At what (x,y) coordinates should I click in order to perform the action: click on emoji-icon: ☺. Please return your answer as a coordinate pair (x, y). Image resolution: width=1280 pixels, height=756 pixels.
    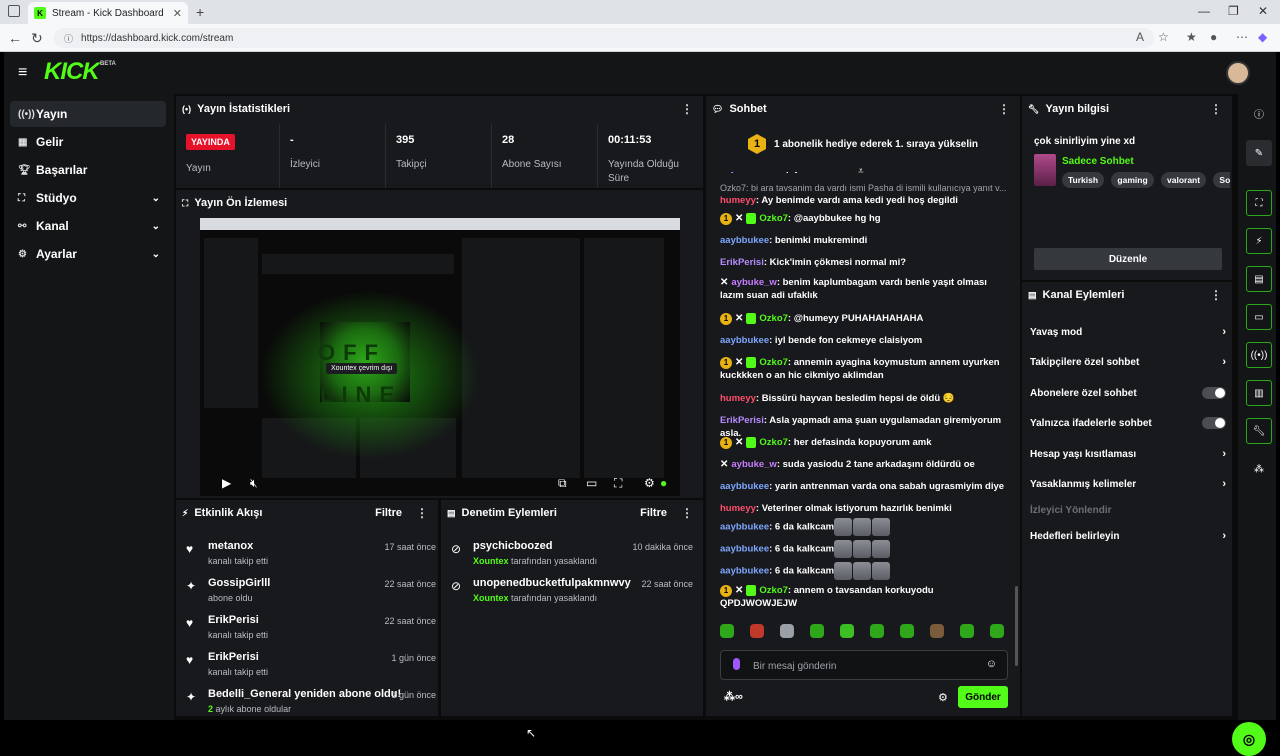
    Looking at the image, I should click on (991, 664).